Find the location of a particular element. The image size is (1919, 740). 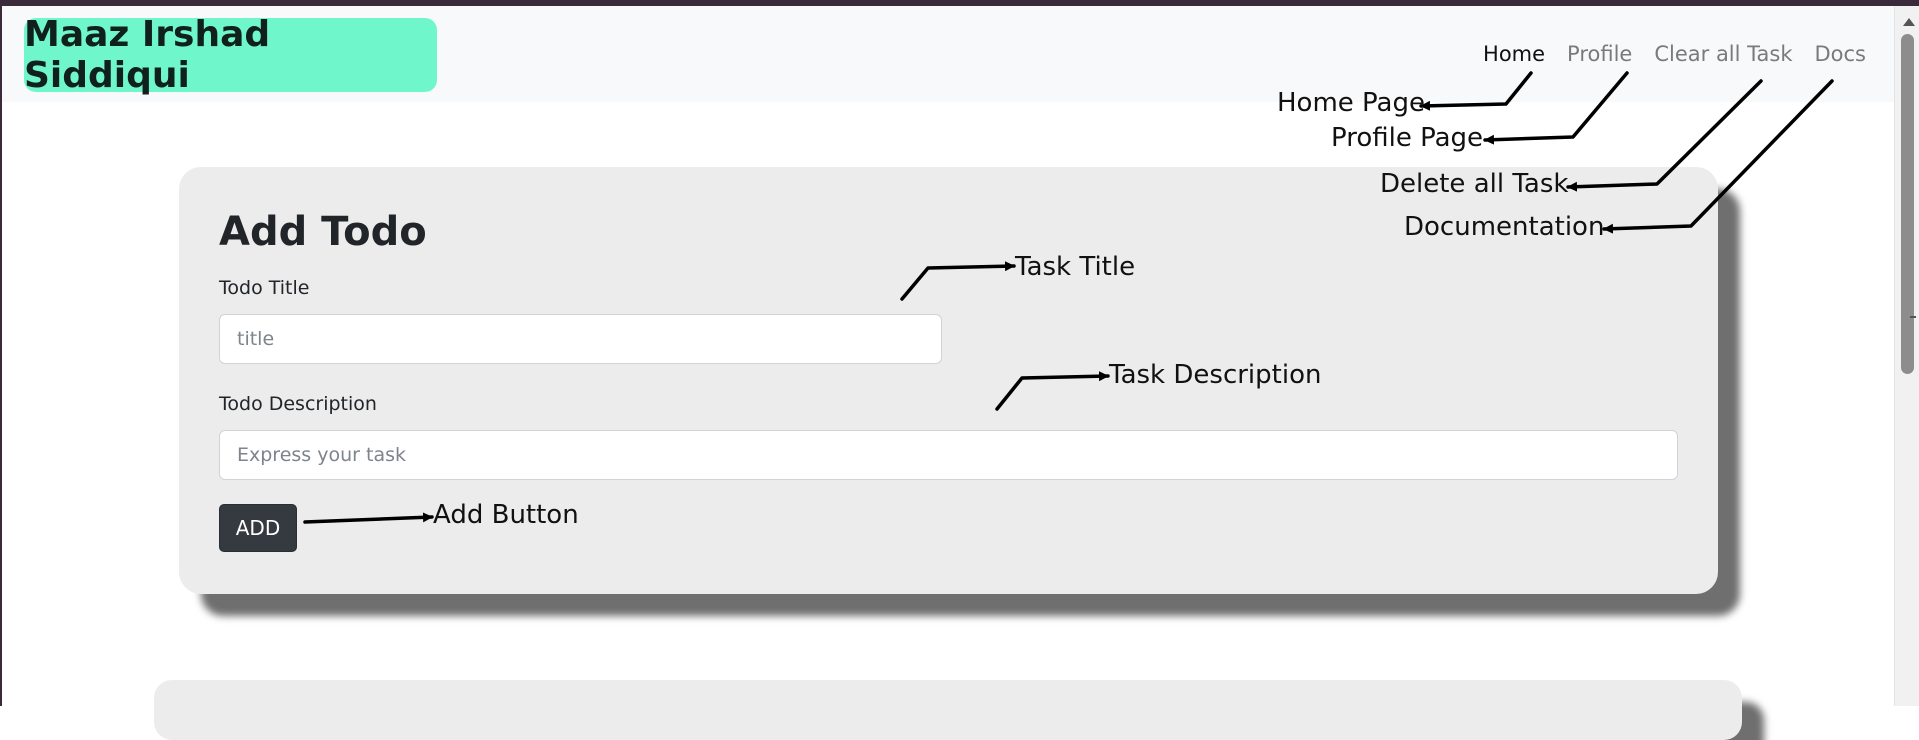

nav-docs-link: Docs is located at coordinates (1840, 54).